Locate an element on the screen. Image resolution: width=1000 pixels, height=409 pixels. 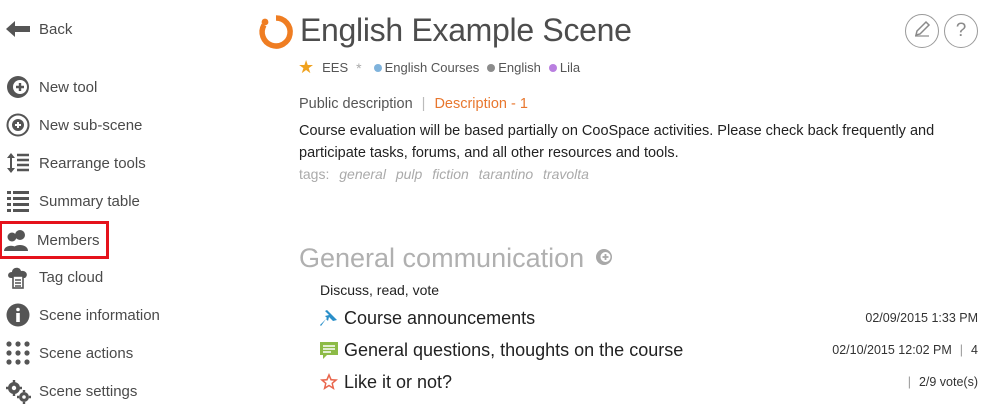
new-sub-scene-icon is located at coordinates (18, 125).